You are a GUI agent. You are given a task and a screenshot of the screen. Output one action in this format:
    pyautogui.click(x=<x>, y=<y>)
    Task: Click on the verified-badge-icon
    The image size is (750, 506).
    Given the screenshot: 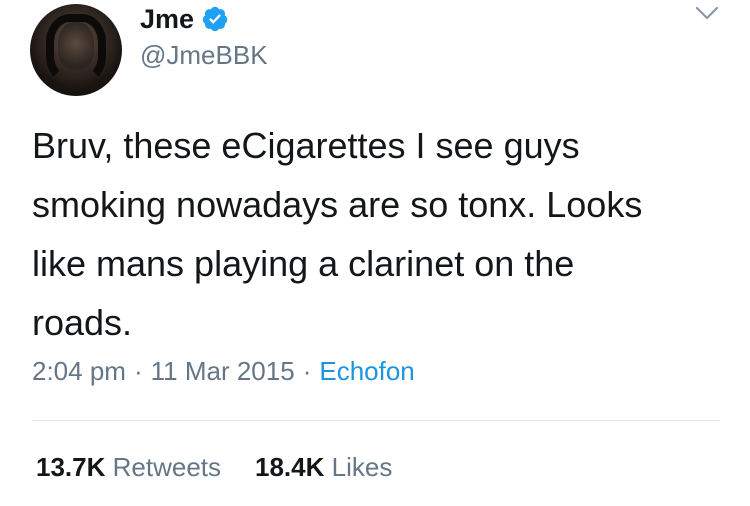 What is the action you would take?
    pyautogui.click(x=215, y=19)
    